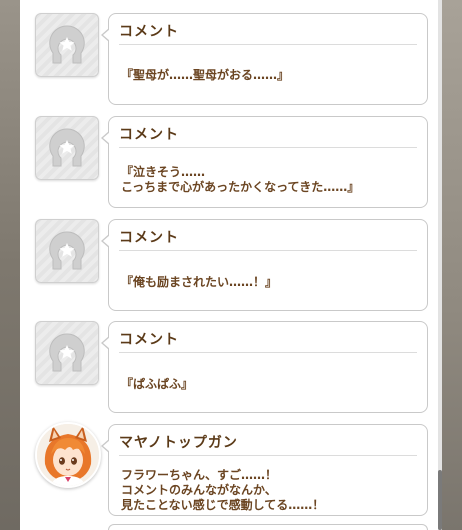  What do you see at coordinates (157, 384) in the screenshot?
I see `comment-message: 『ぱふぱふ』` at bounding box center [157, 384].